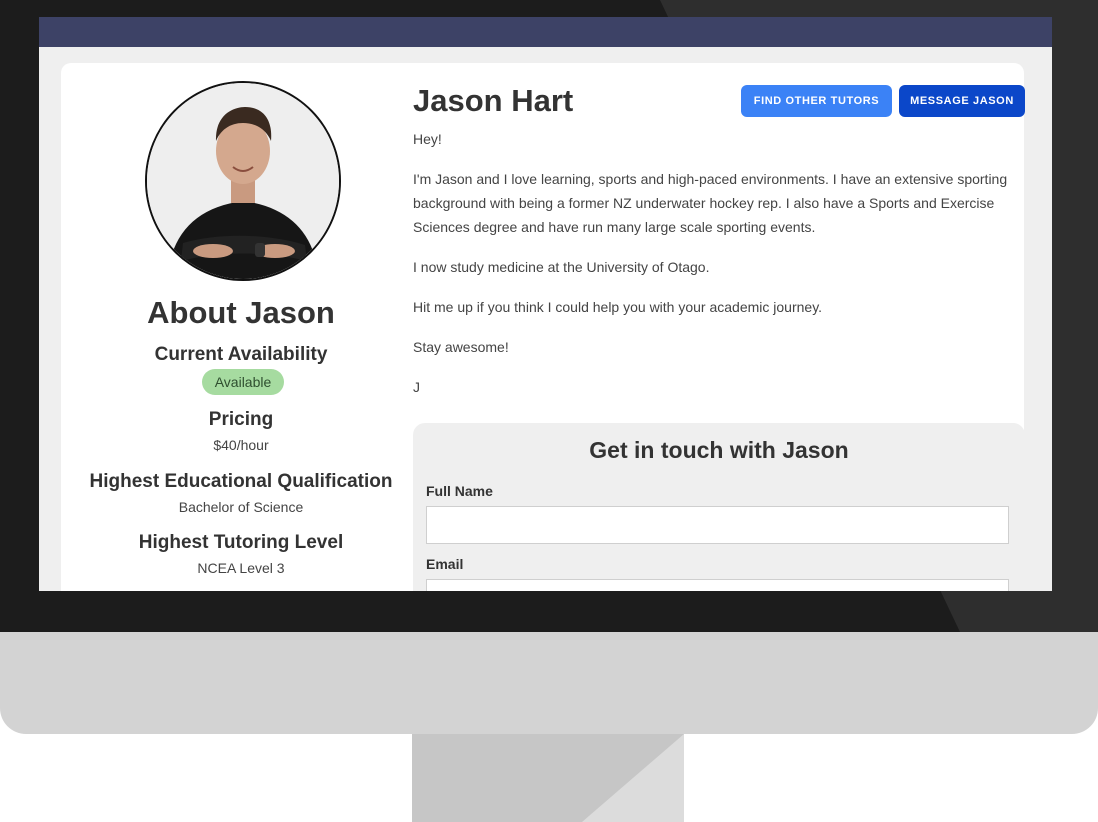 Image resolution: width=1098 pixels, height=822 pixels. Describe the element at coordinates (241, 419) in the screenshot. I see `pricing-label: Pricing` at that location.